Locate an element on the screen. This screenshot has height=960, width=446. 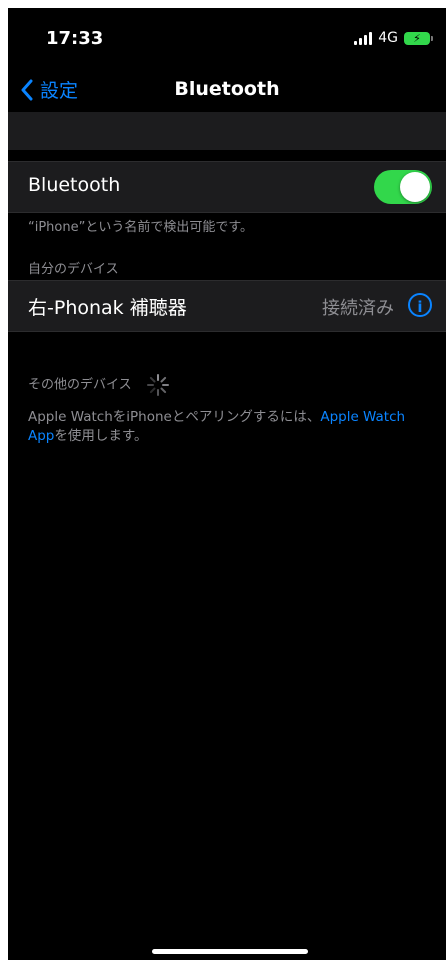
device-name: 右-Phonak 補聴器 is located at coordinates (107, 308).